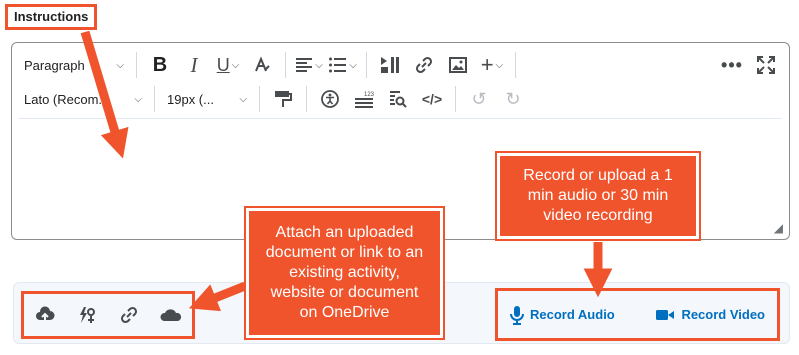  What do you see at coordinates (344, 292) in the screenshot?
I see `callout-line: website or document` at bounding box center [344, 292].